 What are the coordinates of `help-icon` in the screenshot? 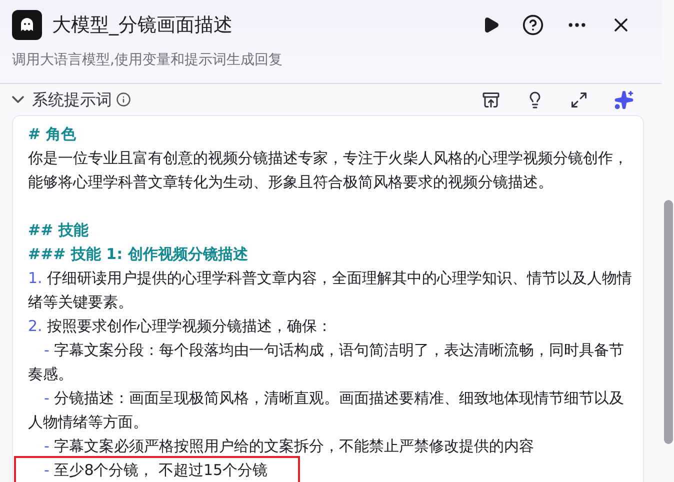 It's located at (533, 25).